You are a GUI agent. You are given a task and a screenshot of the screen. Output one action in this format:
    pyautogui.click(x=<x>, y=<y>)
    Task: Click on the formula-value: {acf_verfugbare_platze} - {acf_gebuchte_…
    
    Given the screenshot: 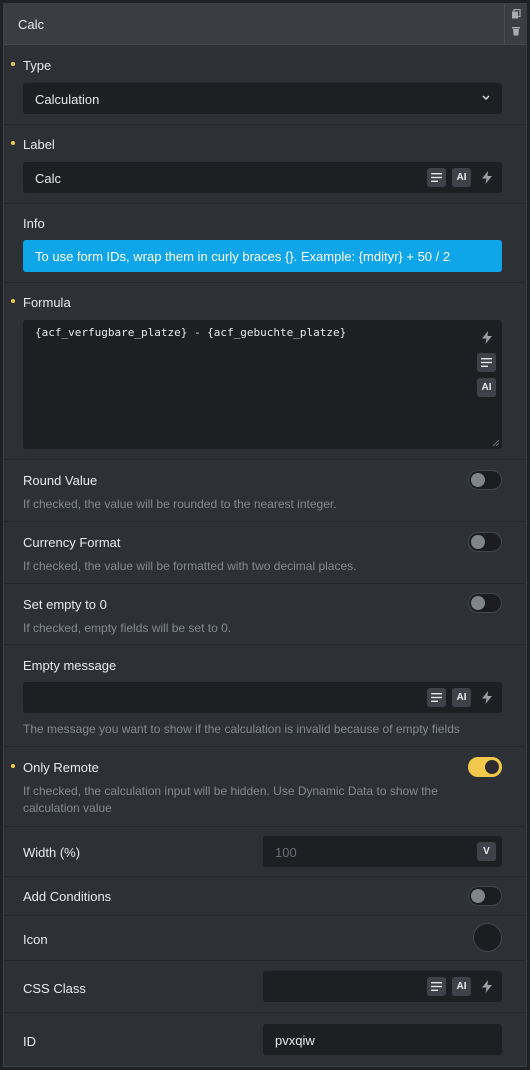 What is the action you would take?
    pyautogui.click(x=191, y=332)
    